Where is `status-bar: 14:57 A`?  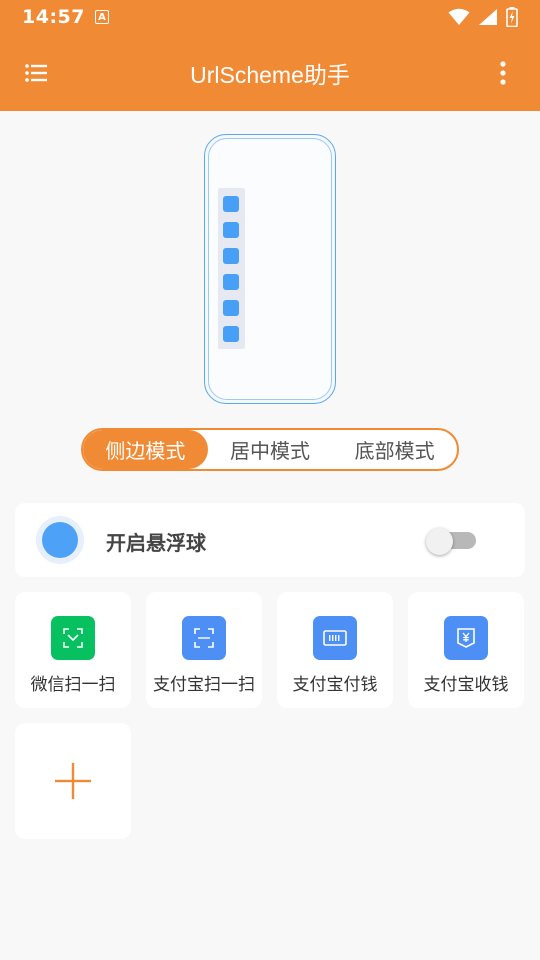 status-bar: 14:57 A is located at coordinates (270, 17).